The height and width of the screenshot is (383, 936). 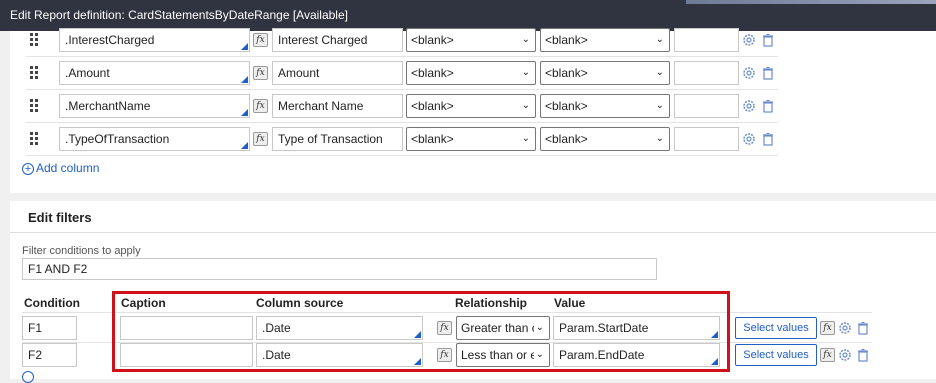 What do you see at coordinates (49, 328) in the screenshot?
I see `condition-input: F1` at bounding box center [49, 328].